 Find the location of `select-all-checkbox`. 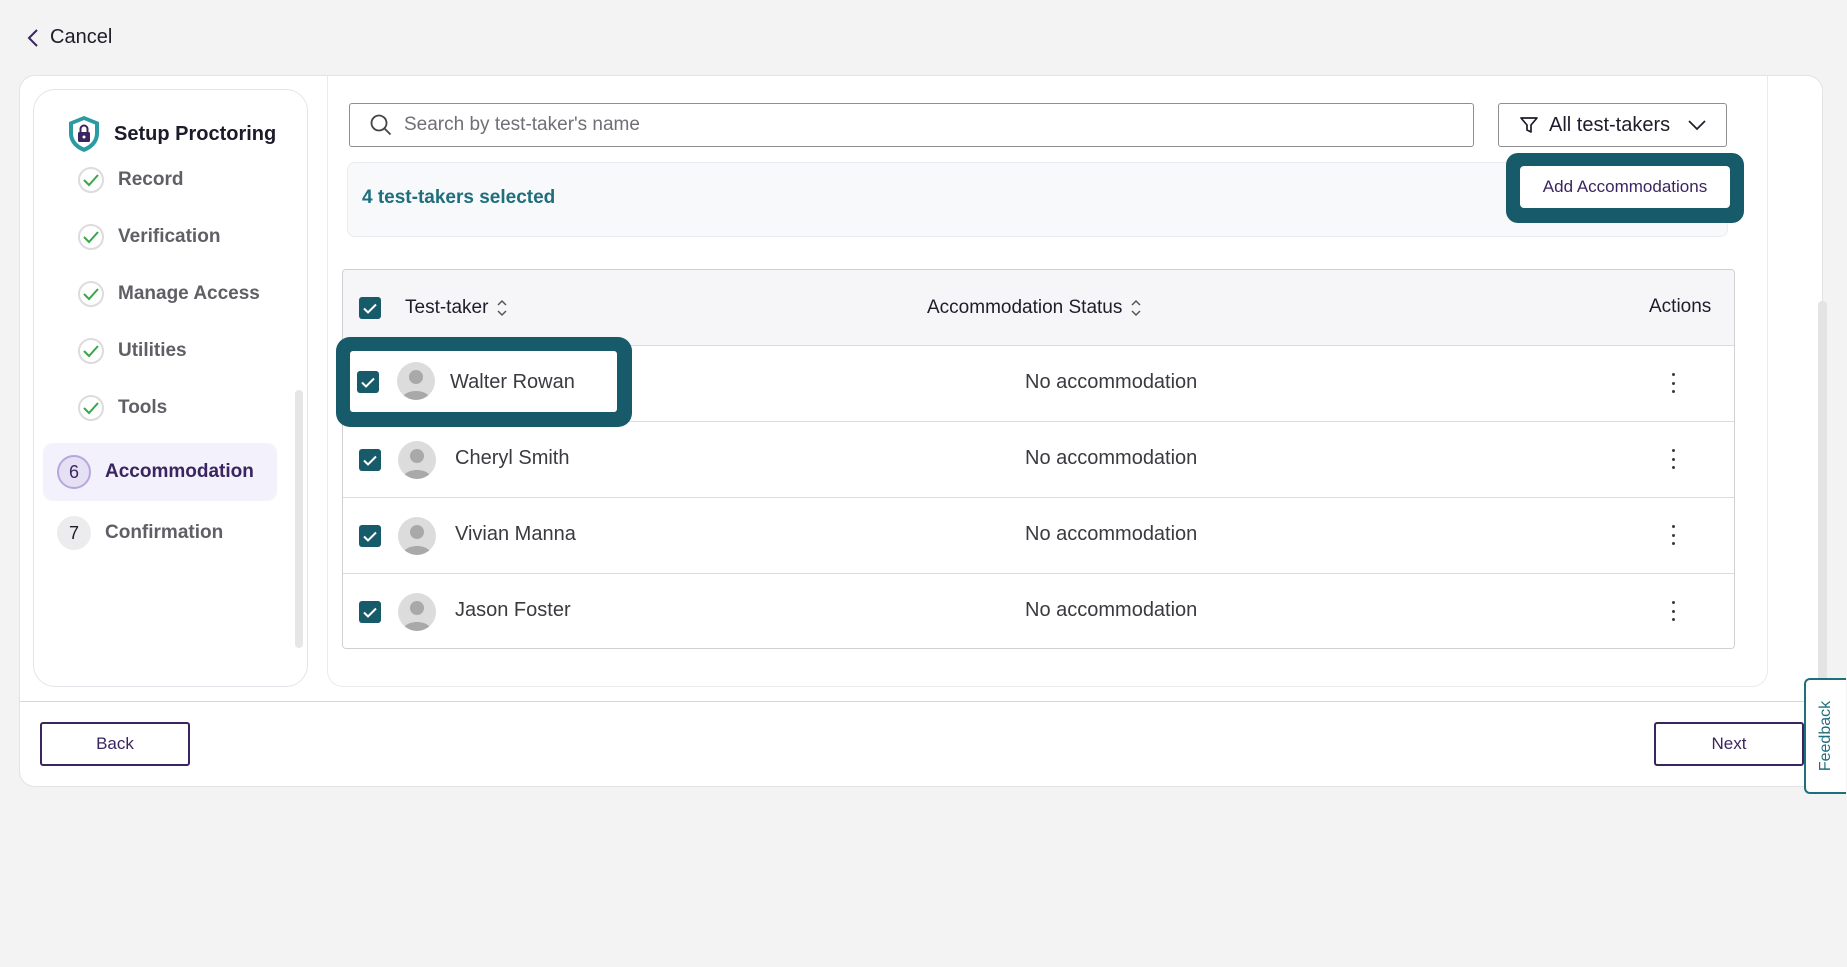

select-all-checkbox is located at coordinates (370, 308).